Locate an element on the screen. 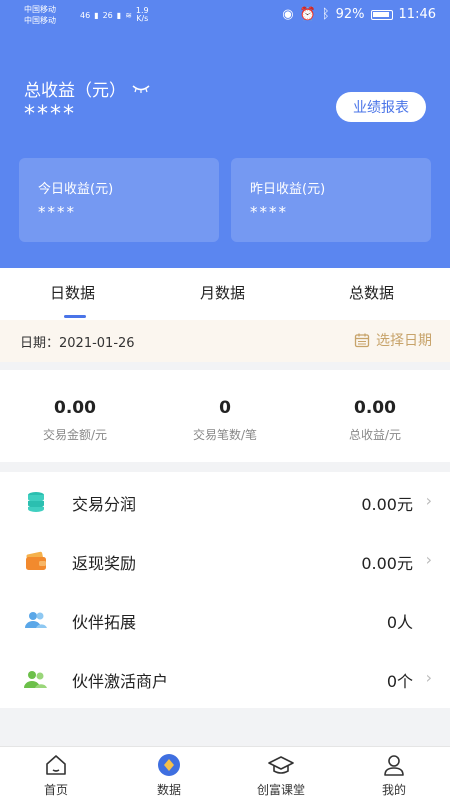  carrier-2: 中国移动 is located at coordinates (40, 20).